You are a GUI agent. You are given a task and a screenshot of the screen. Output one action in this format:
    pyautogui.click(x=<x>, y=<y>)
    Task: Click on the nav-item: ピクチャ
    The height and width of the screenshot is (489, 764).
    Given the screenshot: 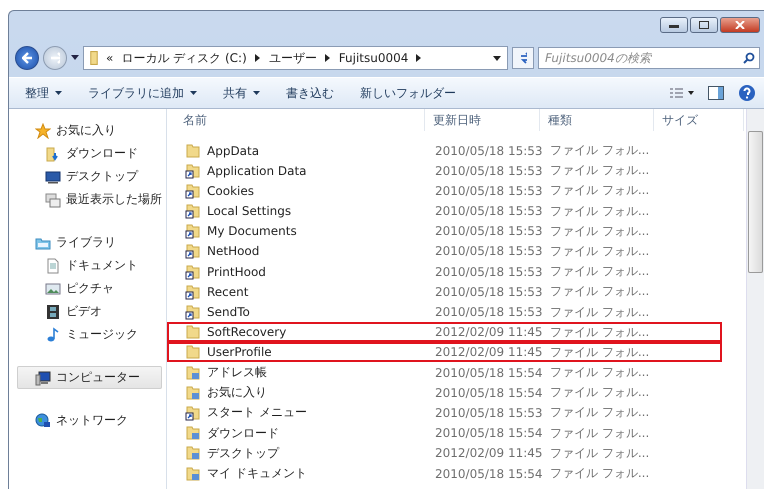 What is the action you would take?
    pyautogui.click(x=91, y=288)
    